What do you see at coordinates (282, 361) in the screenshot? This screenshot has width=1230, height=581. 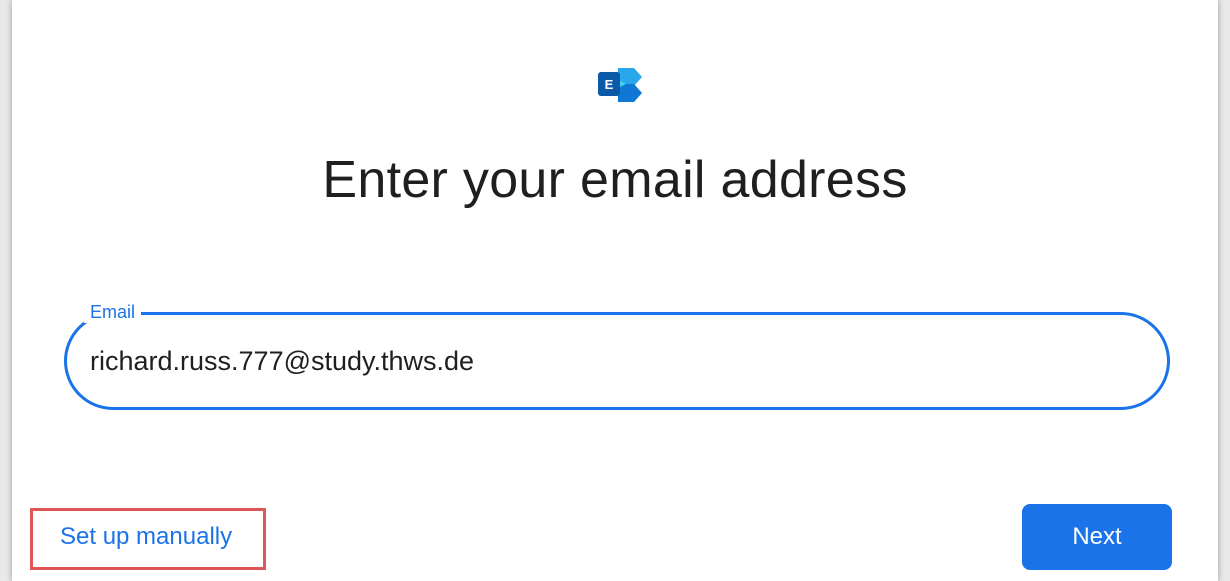 I see `email-field-value: richard.russ.777@study.thws.de` at bounding box center [282, 361].